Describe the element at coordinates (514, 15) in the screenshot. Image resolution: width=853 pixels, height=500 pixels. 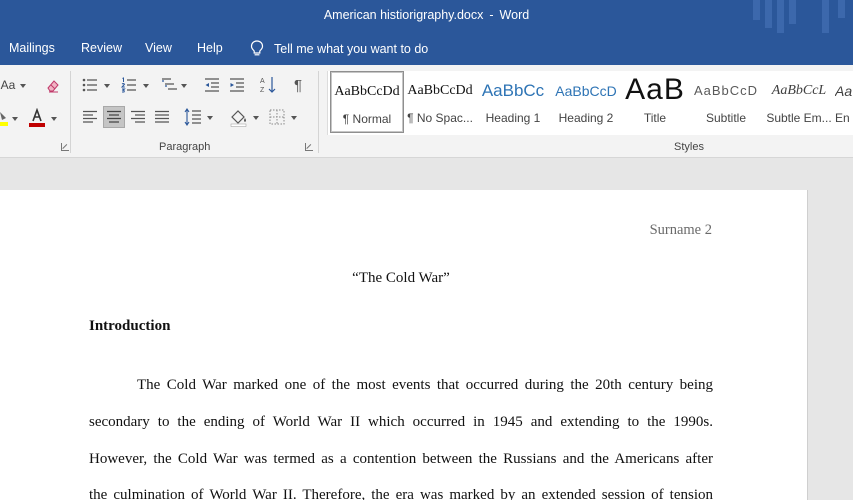
I see `app-name: Word` at that location.